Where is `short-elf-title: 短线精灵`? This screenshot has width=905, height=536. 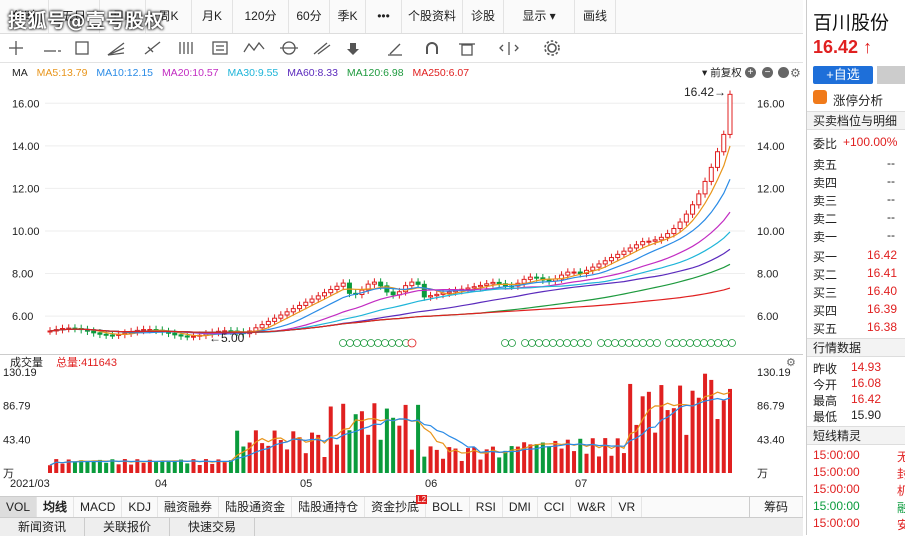 short-elf-title: 短线精灵 is located at coordinates (856, 435).